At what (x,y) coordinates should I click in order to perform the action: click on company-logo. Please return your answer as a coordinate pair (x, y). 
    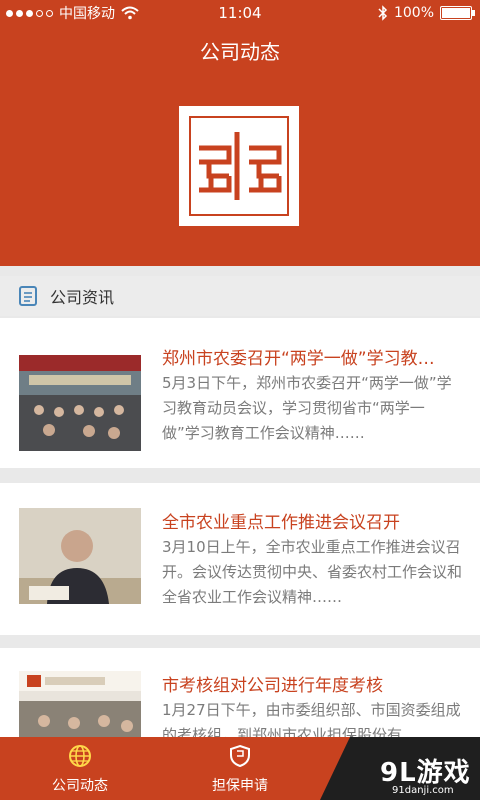
    Looking at the image, I should click on (239, 166).